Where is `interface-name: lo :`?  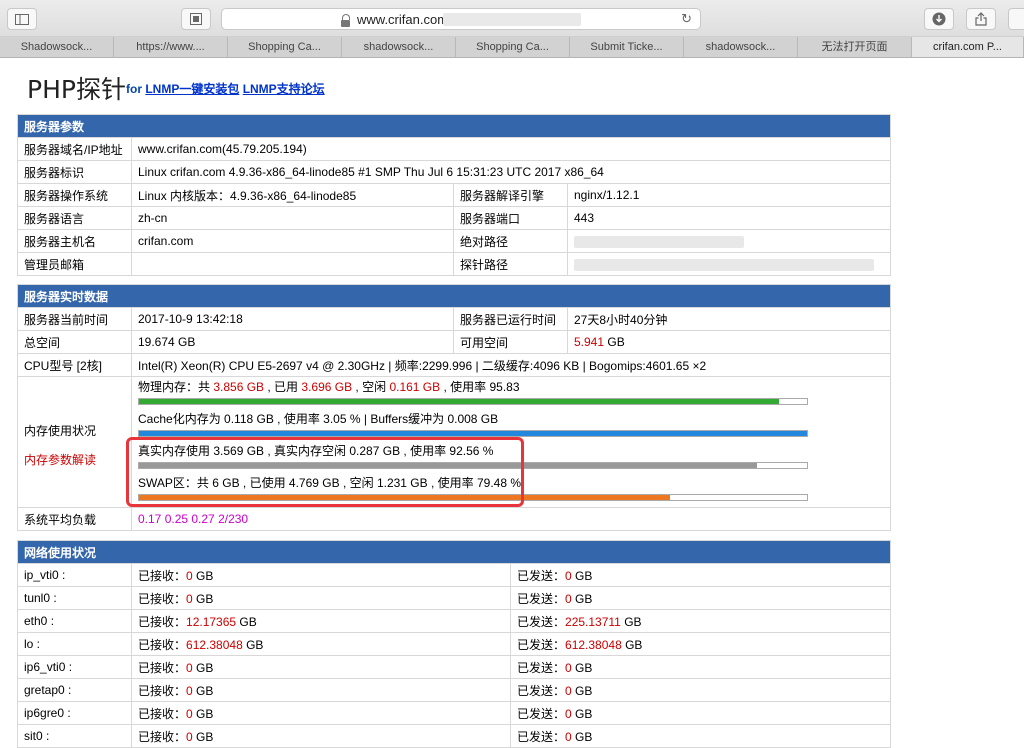 interface-name: lo : is located at coordinates (74, 644).